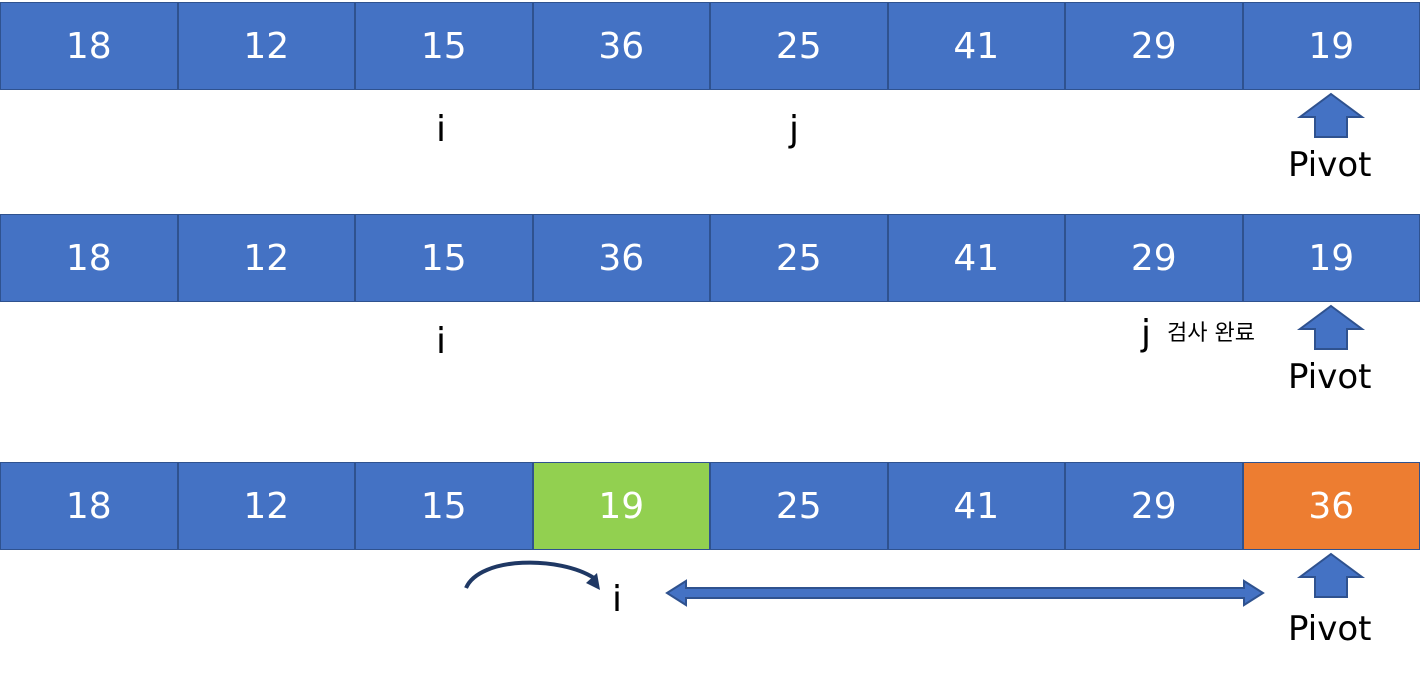  What do you see at coordinates (530, 574) in the screenshot?
I see `curved-arrow-icon` at bounding box center [530, 574].